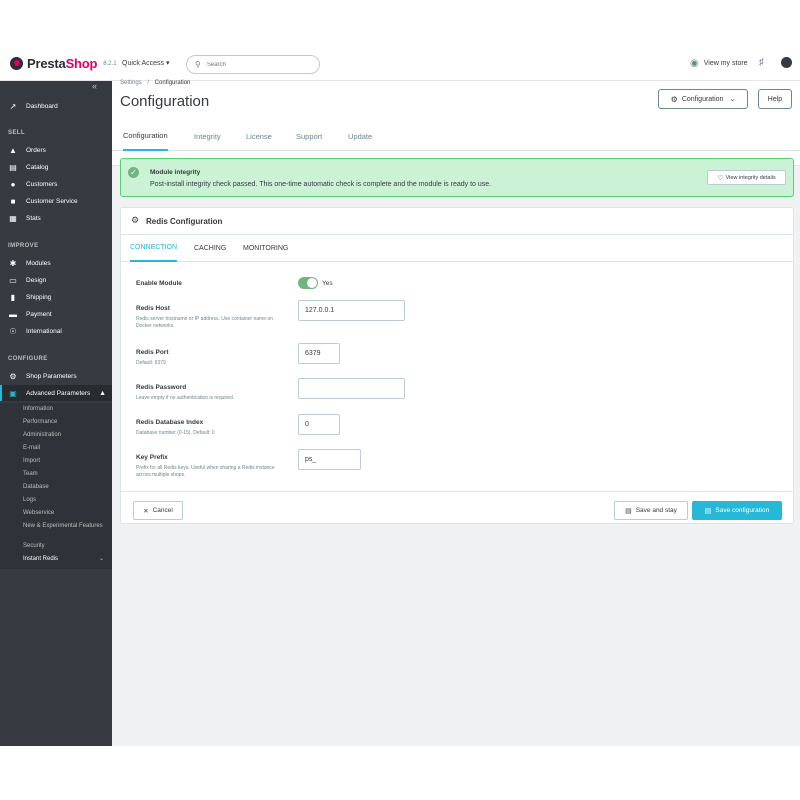 Image resolution: width=800 pixels, height=800 pixels. Describe the element at coordinates (63, 500) in the screenshot. I see `submenu-item-logs: Logs` at that location.